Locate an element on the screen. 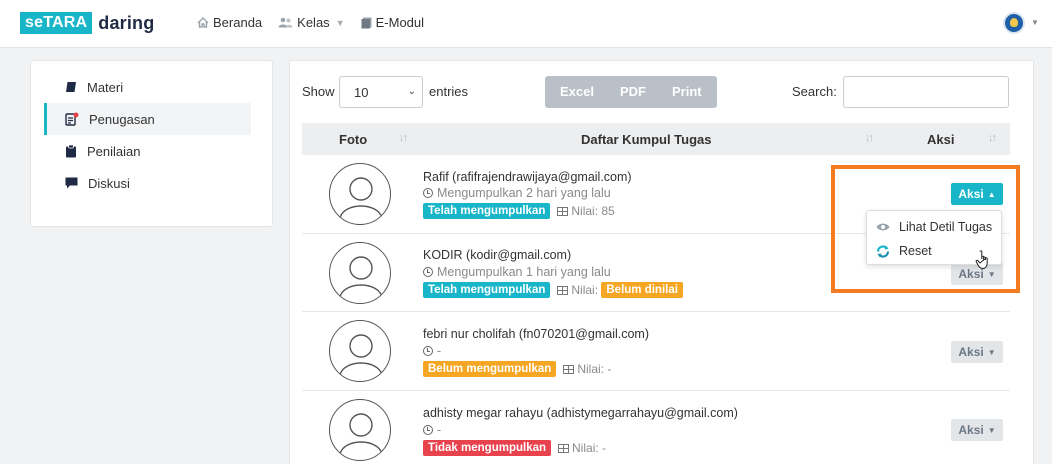 This screenshot has width=1052, height=464. sidebar-menu: Materi Penugasan Penilaian Diskusi is located at coordinates (151, 143).